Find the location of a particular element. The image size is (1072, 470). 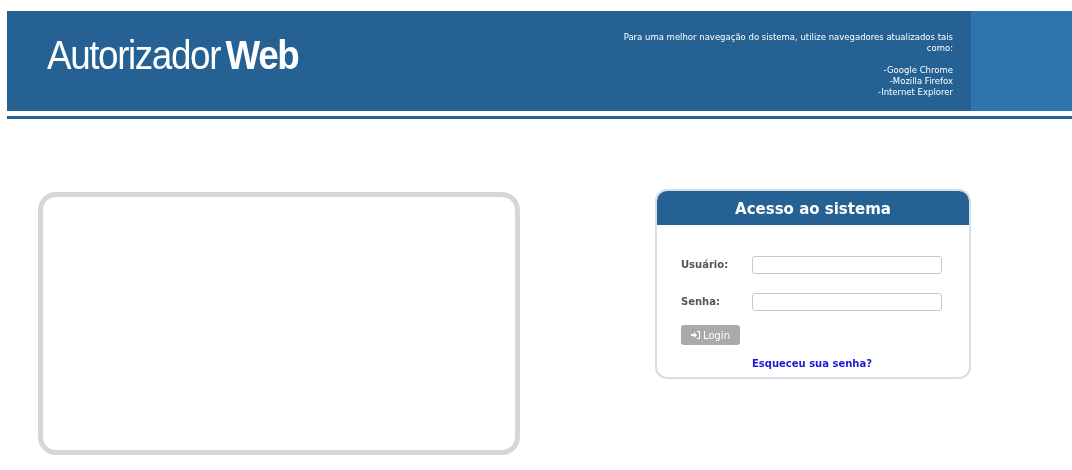

browser-name: -Mozilla Firefox is located at coordinates (920, 81).